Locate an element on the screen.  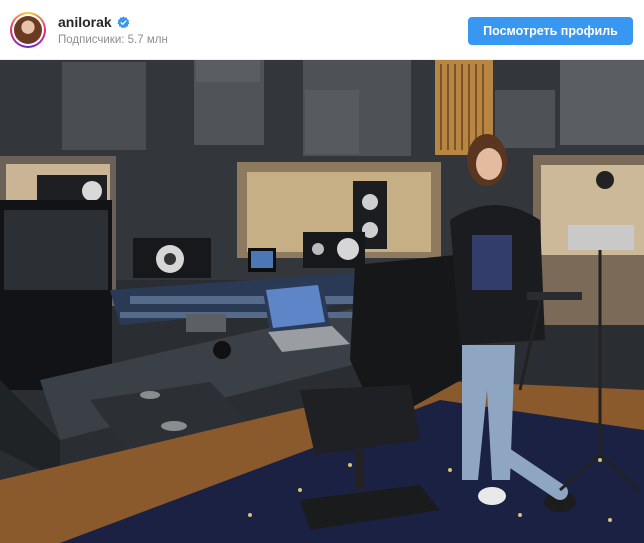
username-row: anilorak is located at coordinates (94, 22).